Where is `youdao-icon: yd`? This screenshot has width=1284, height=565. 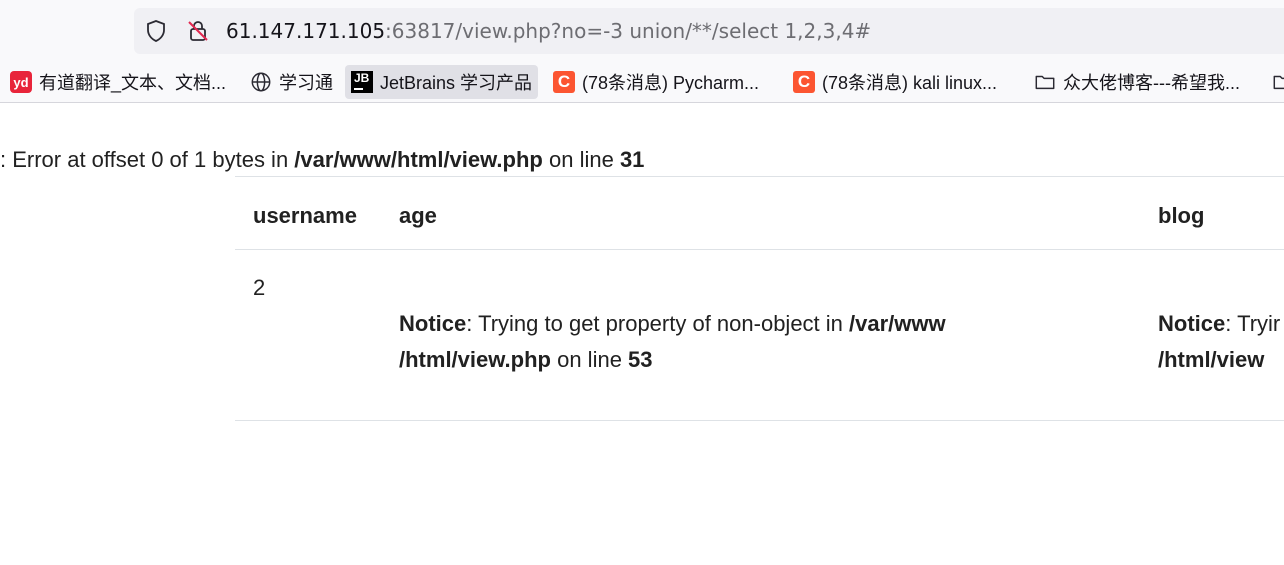
youdao-icon: yd is located at coordinates (21, 82).